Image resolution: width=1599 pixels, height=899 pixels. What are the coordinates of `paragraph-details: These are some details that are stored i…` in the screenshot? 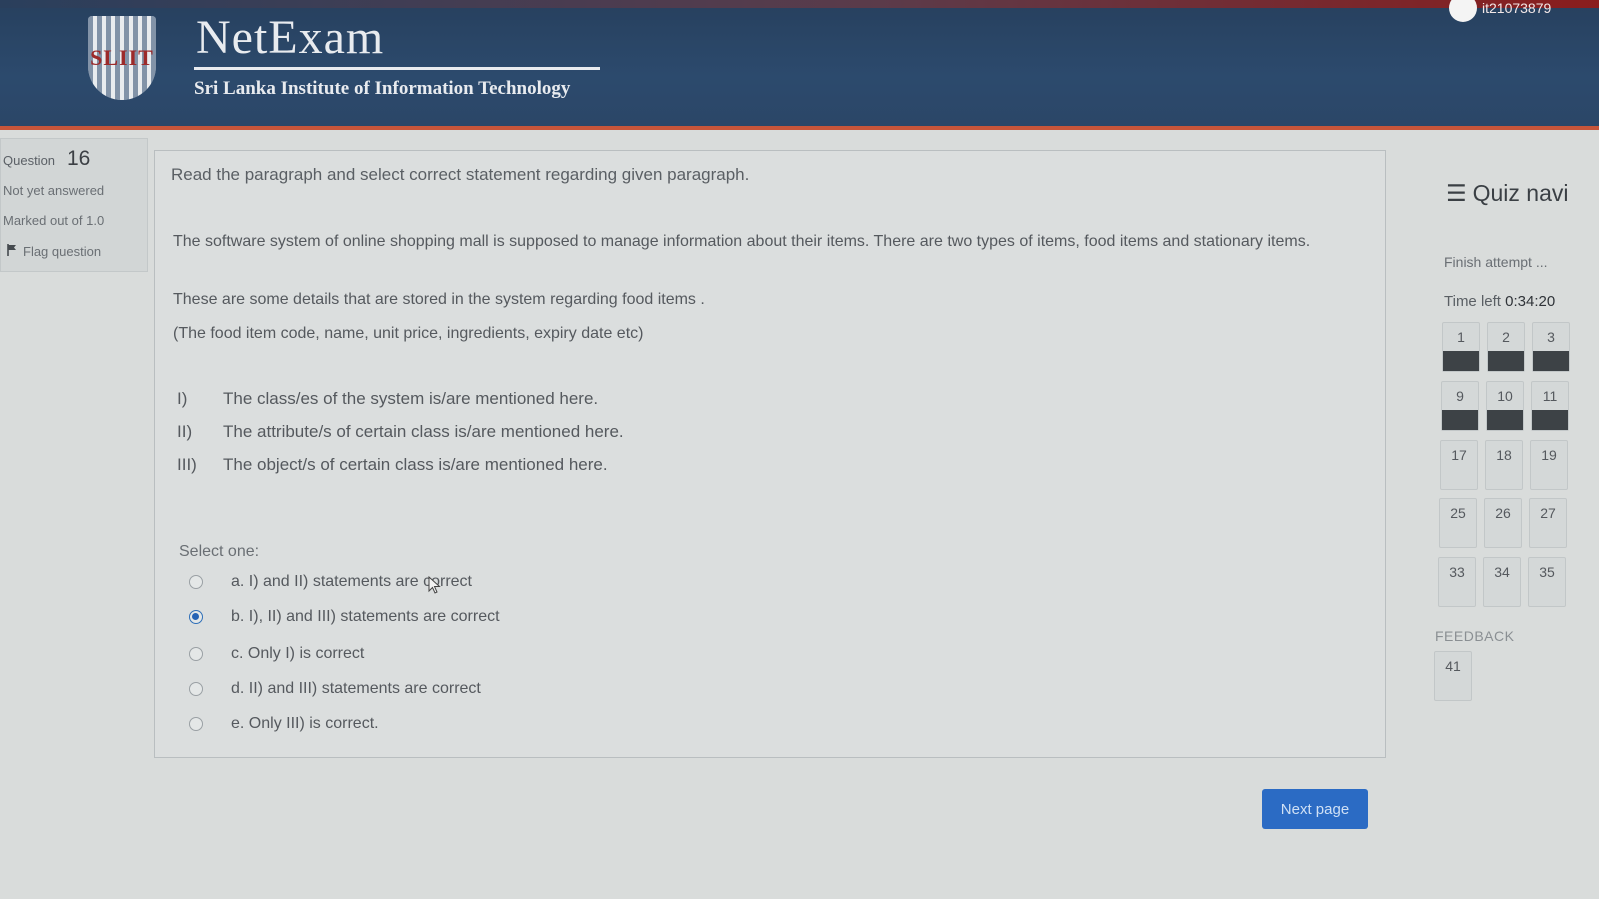 It's located at (439, 299).